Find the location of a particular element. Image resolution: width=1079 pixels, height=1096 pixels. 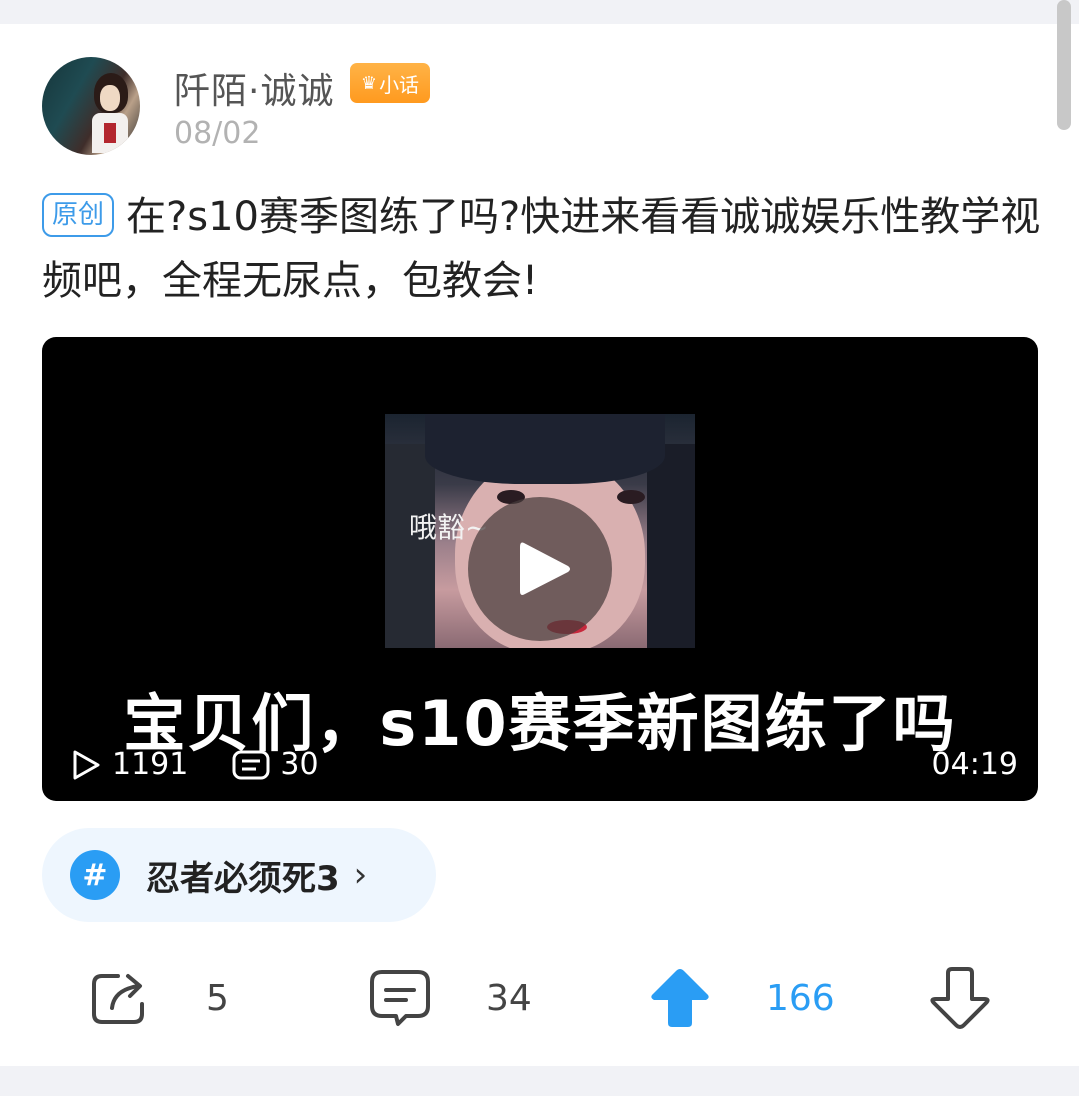

play-count: 1191 is located at coordinates (150, 764).